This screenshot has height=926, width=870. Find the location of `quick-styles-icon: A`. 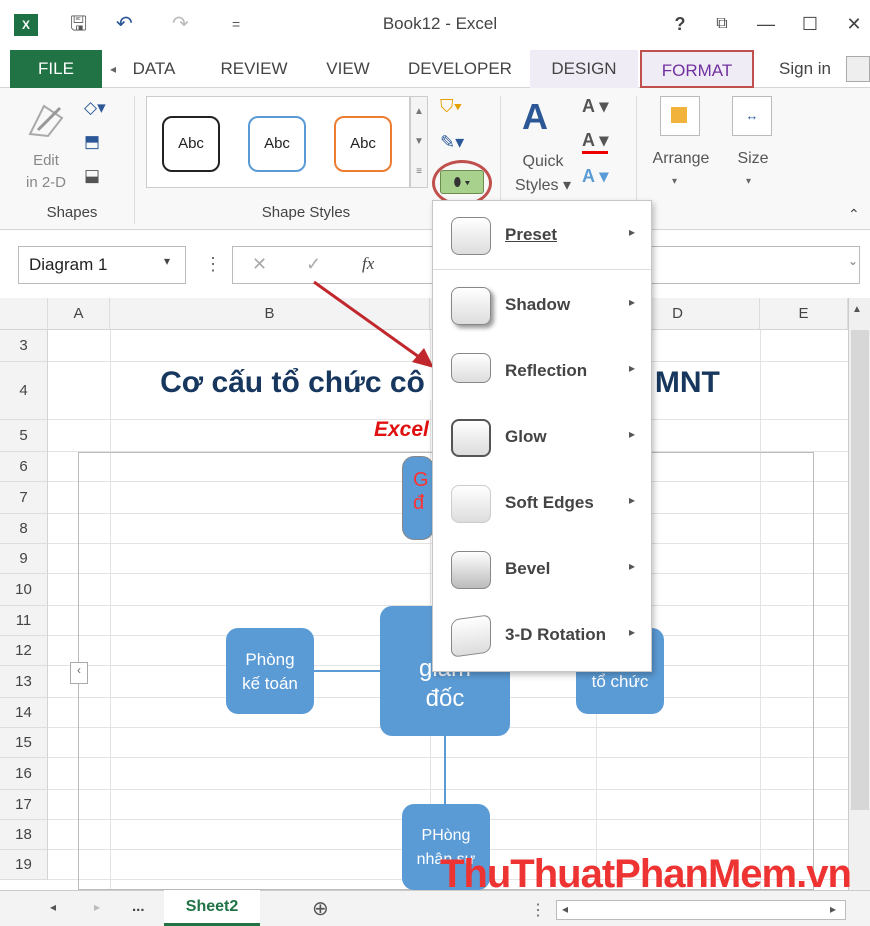

quick-styles-icon: A is located at coordinates (535, 117).